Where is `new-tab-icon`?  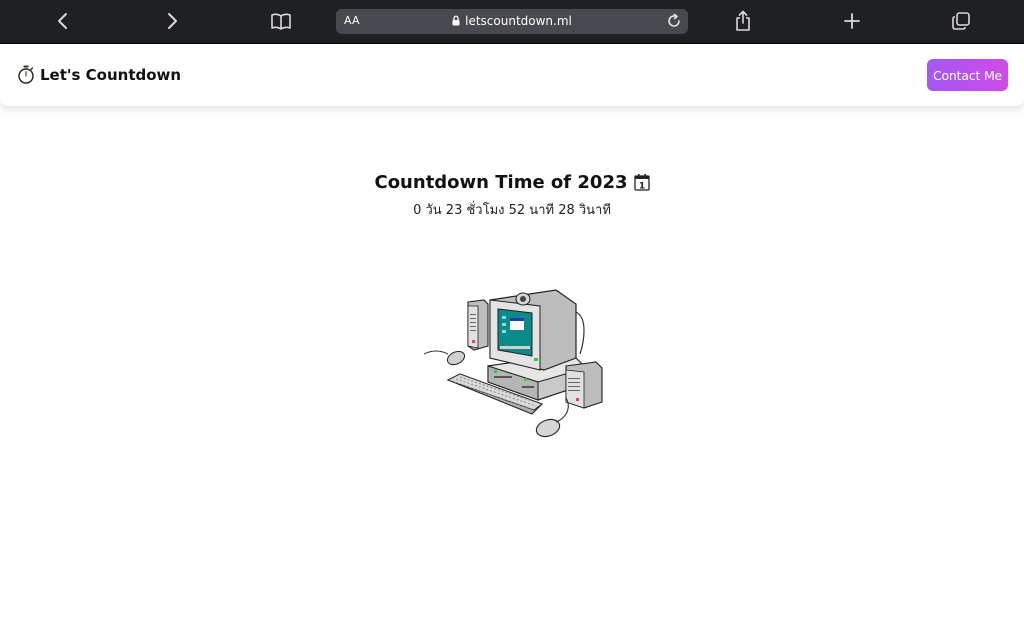
new-tab-icon is located at coordinates (852, 21).